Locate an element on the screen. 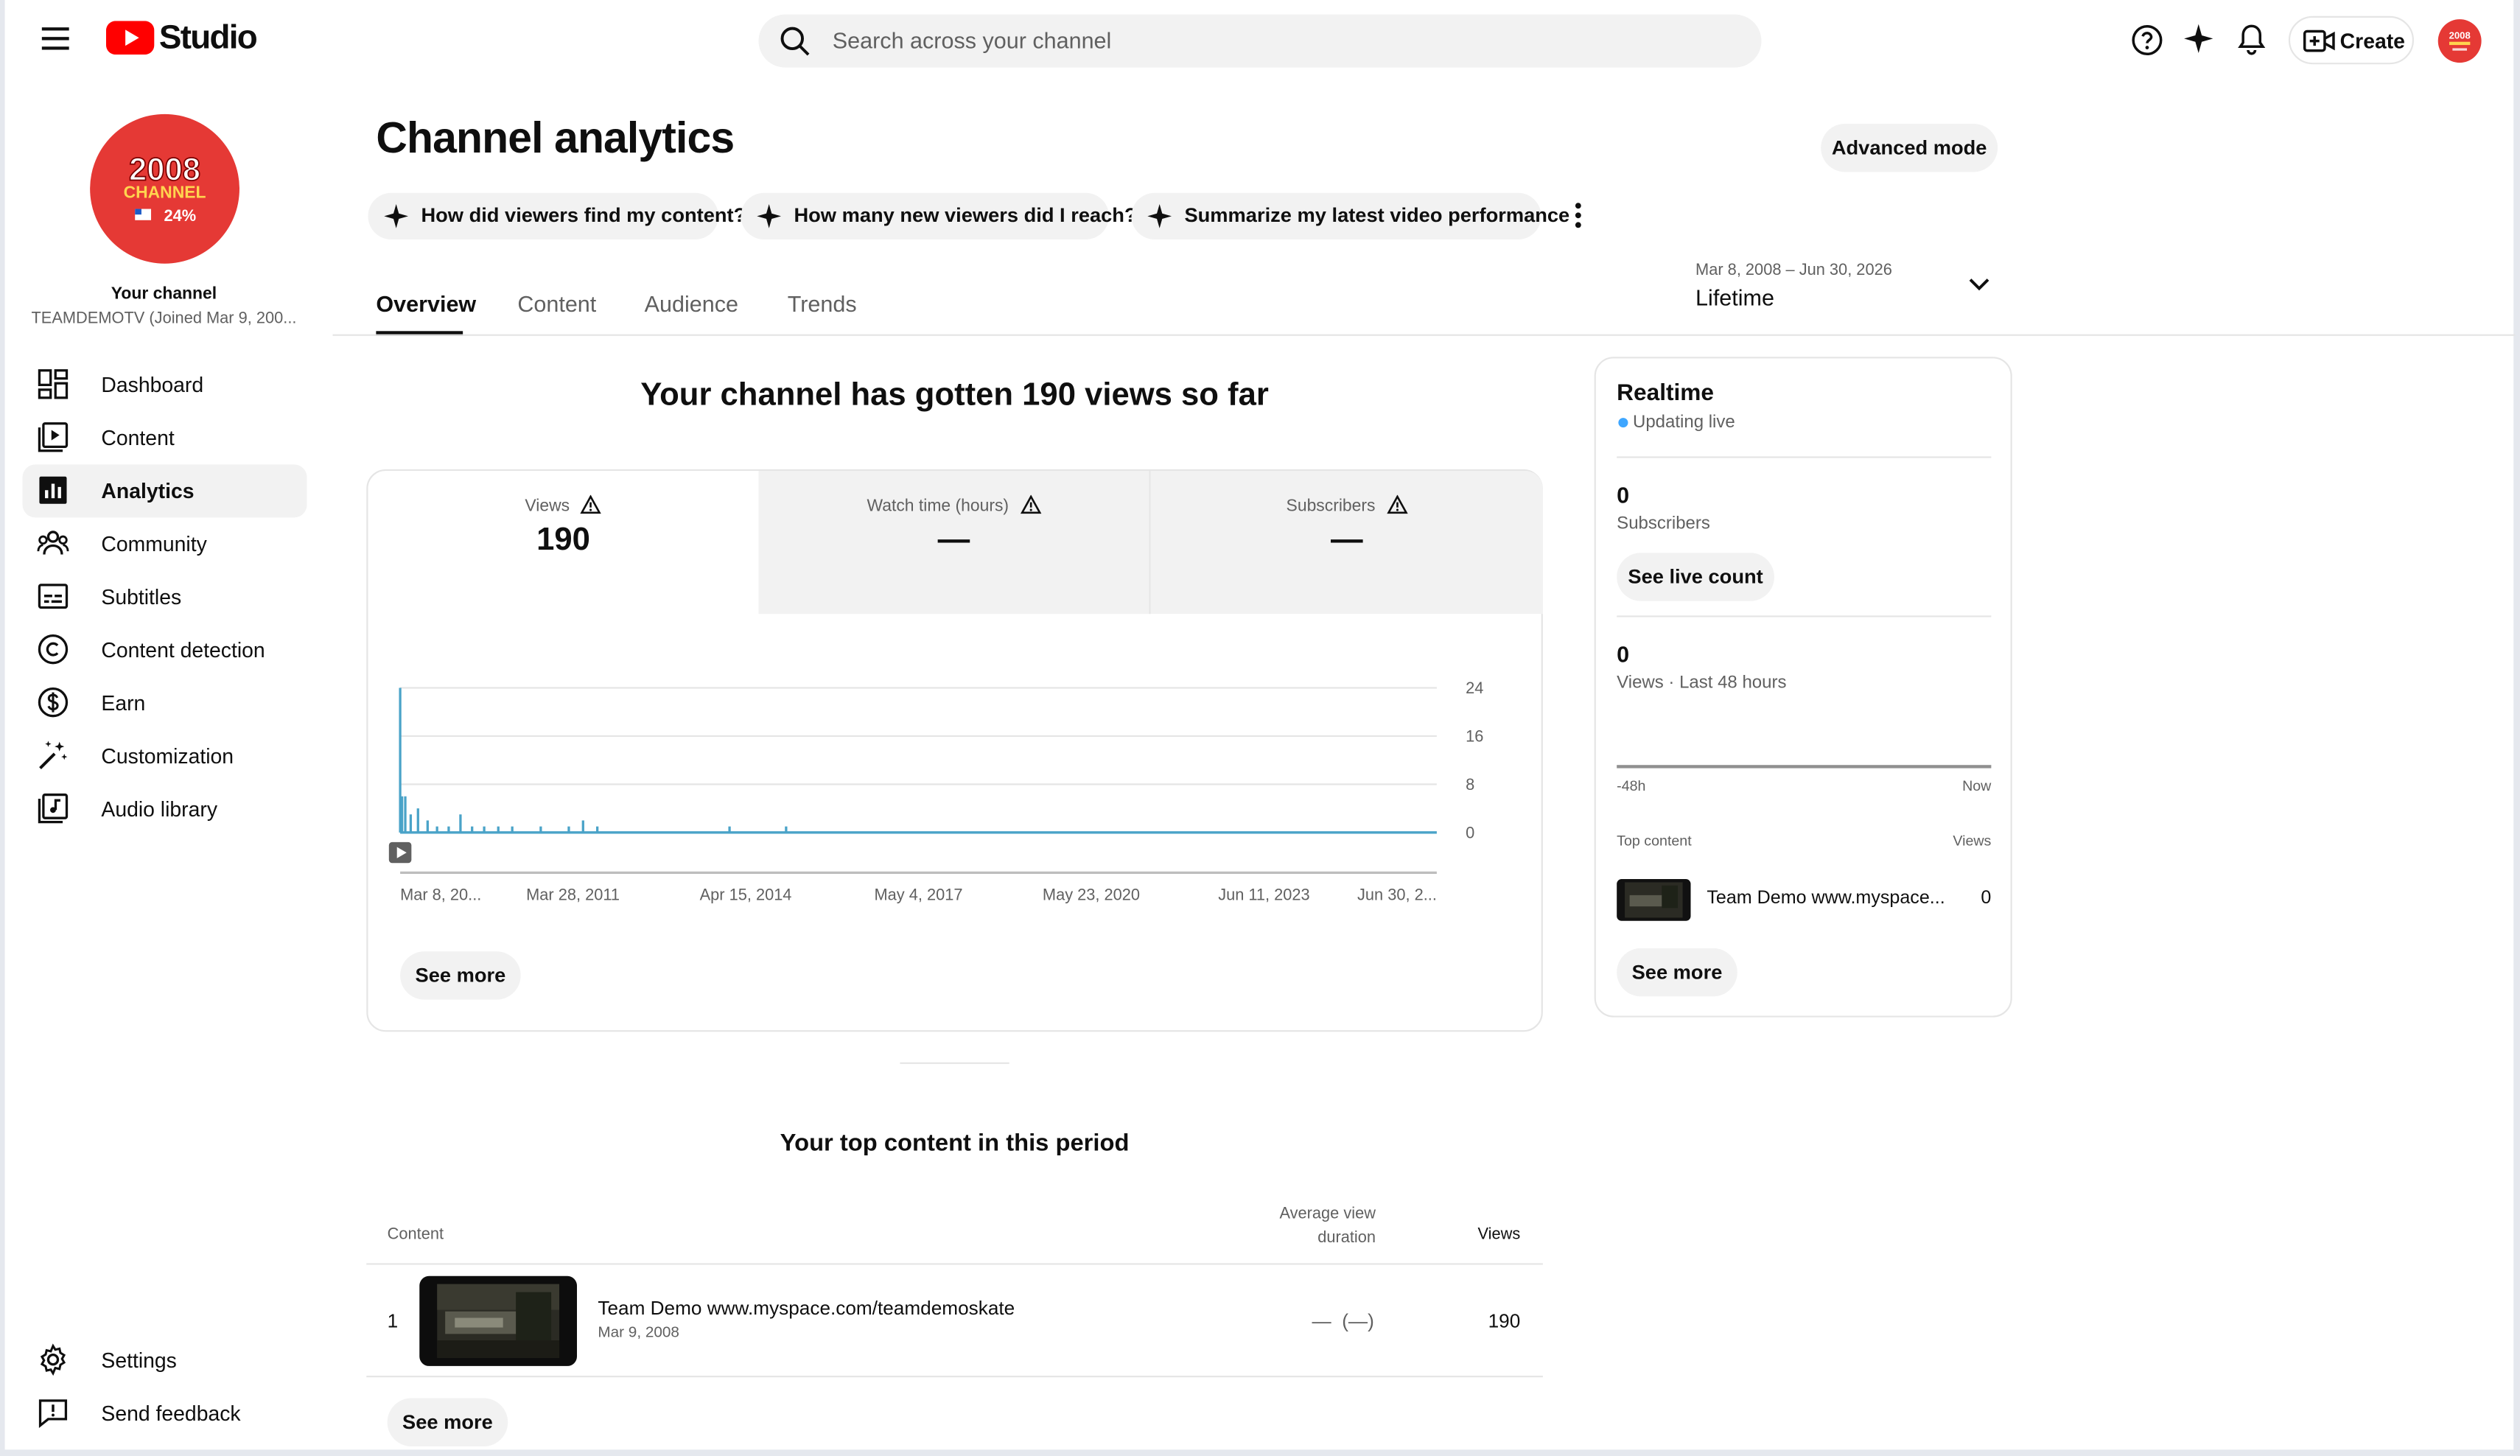  metric-views-label-row: Views is located at coordinates (563, 505).